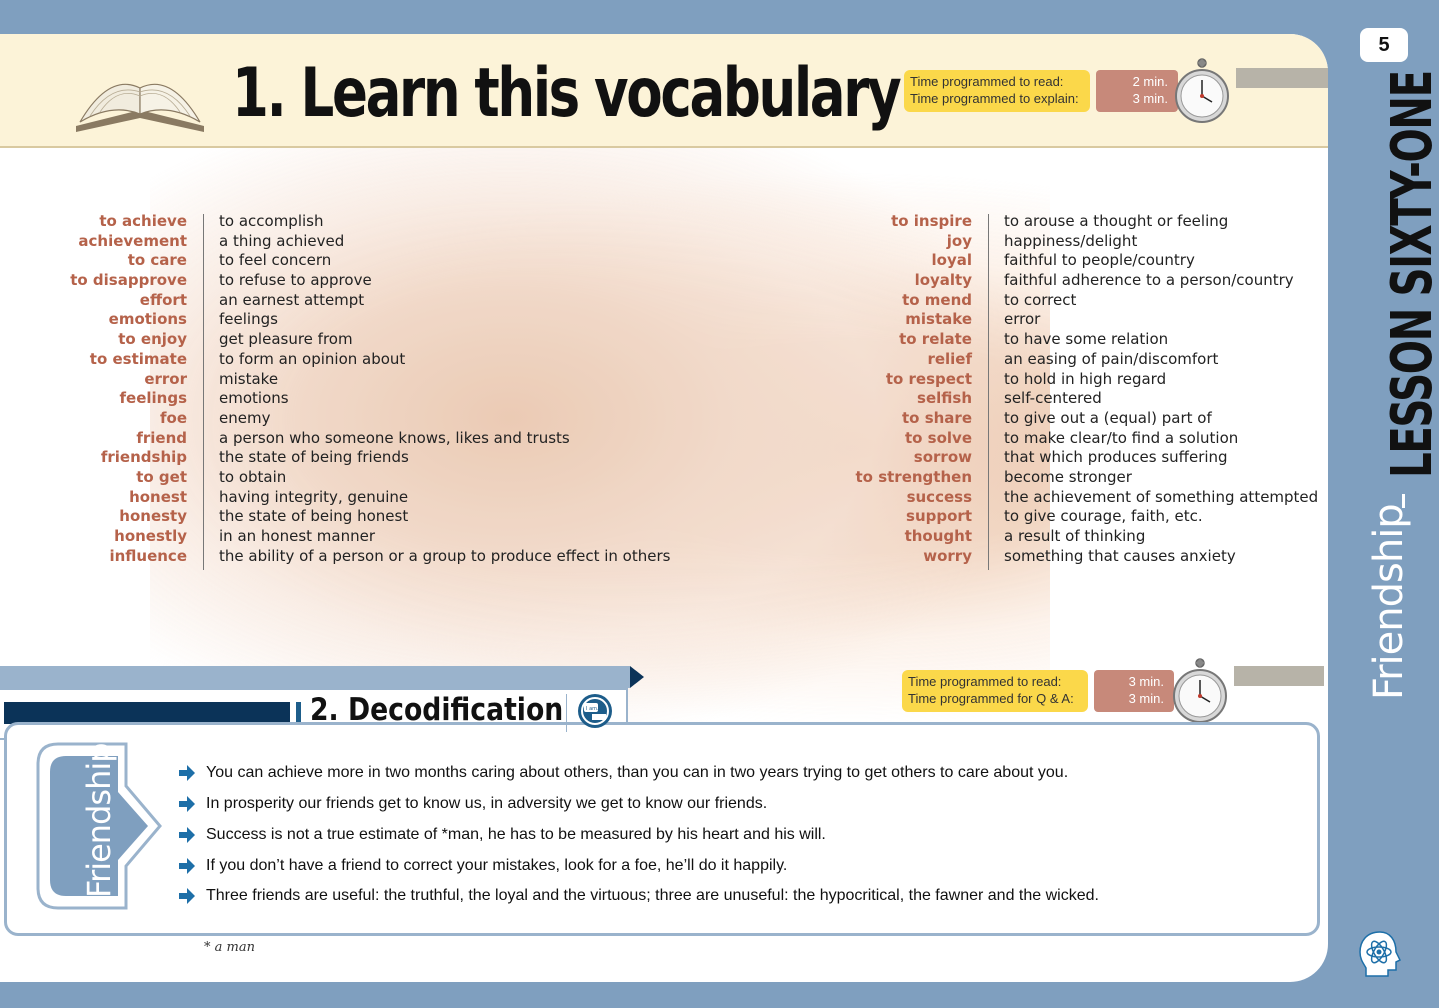 The height and width of the screenshot is (1008, 1439). I want to click on timer-top-label-read: Time programmed to read:, so click(987, 81).